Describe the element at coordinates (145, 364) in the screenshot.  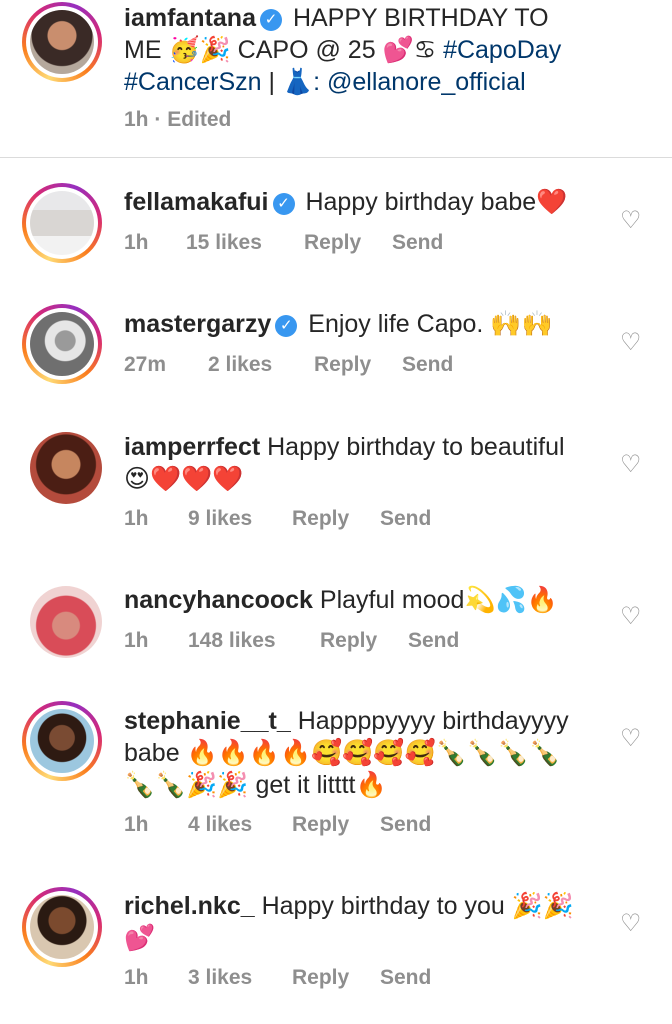
I see `comment-time: 27m` at that location.